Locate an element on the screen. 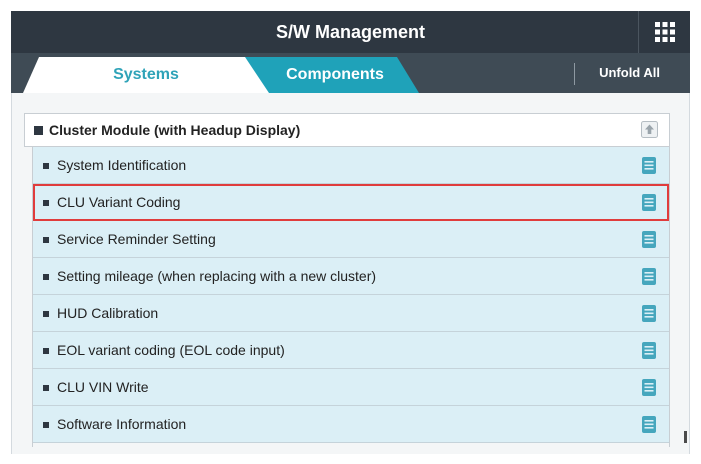 Image resolution: width=701 pixels, height=464 pixels. grid-menu-button is located at coordinates (664, 32).